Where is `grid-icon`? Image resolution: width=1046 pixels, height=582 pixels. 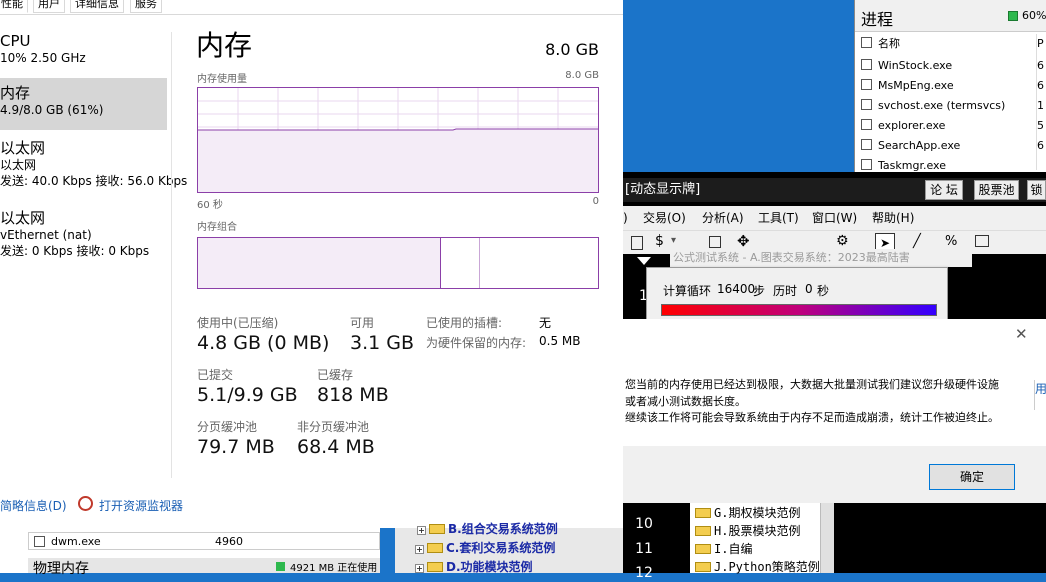
grid-icon is located at coordinates (982, 241).